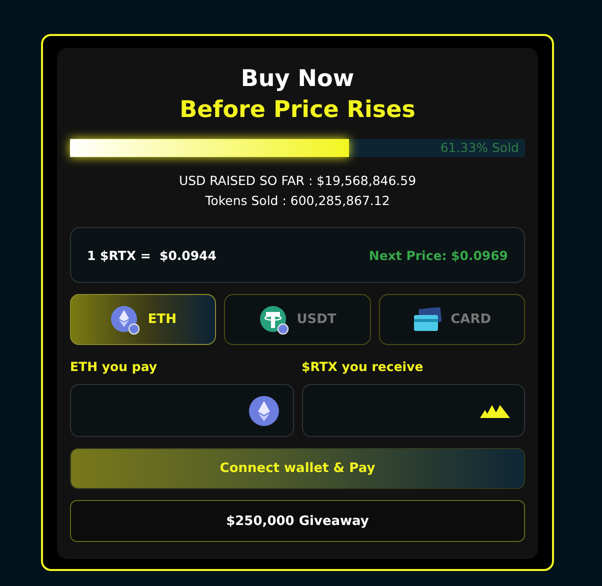 This screenshot has height=586, width=602. I want to click on progress-label: 61.33% Sold, so click(479, 148).